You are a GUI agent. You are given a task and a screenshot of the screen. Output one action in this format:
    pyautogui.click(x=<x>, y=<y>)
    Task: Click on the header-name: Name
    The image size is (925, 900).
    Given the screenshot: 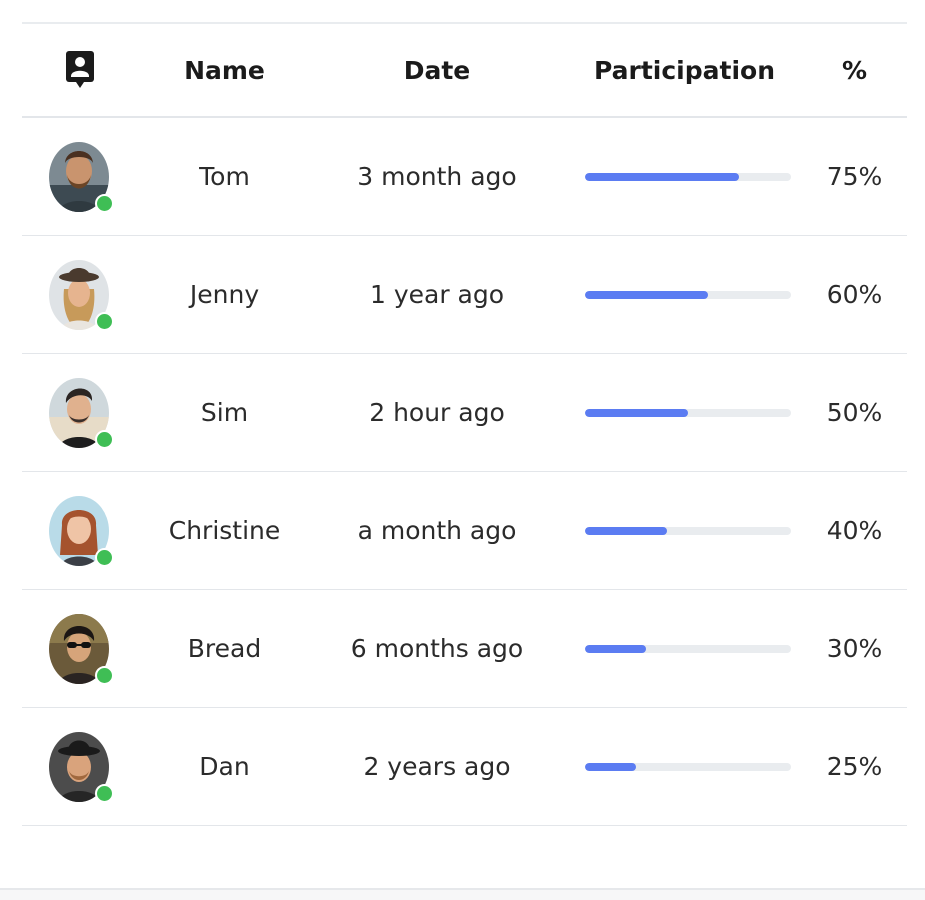 What is the action you would take?
    pyautogui.click(x=224, y=70)
    